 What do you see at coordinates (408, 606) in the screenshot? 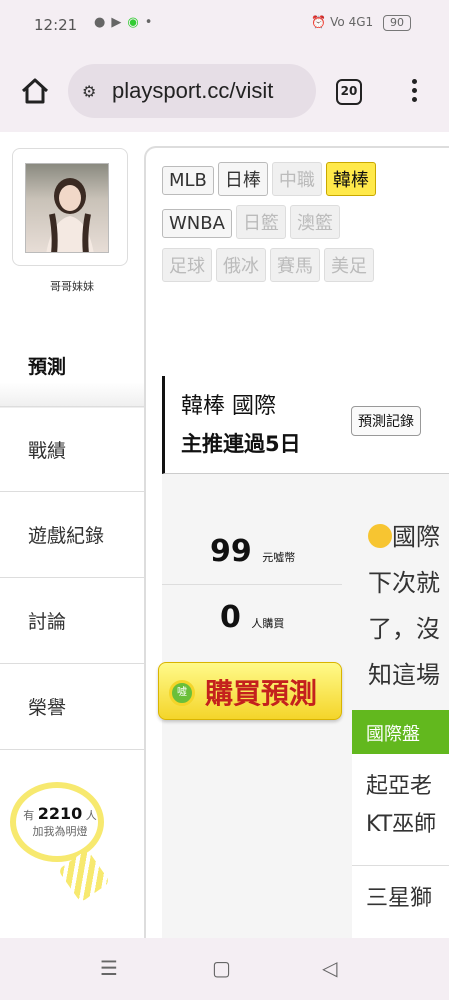
I see `prediction-description: 國際 下次就 了，沒 知這場` at bounding box center [408, 606].